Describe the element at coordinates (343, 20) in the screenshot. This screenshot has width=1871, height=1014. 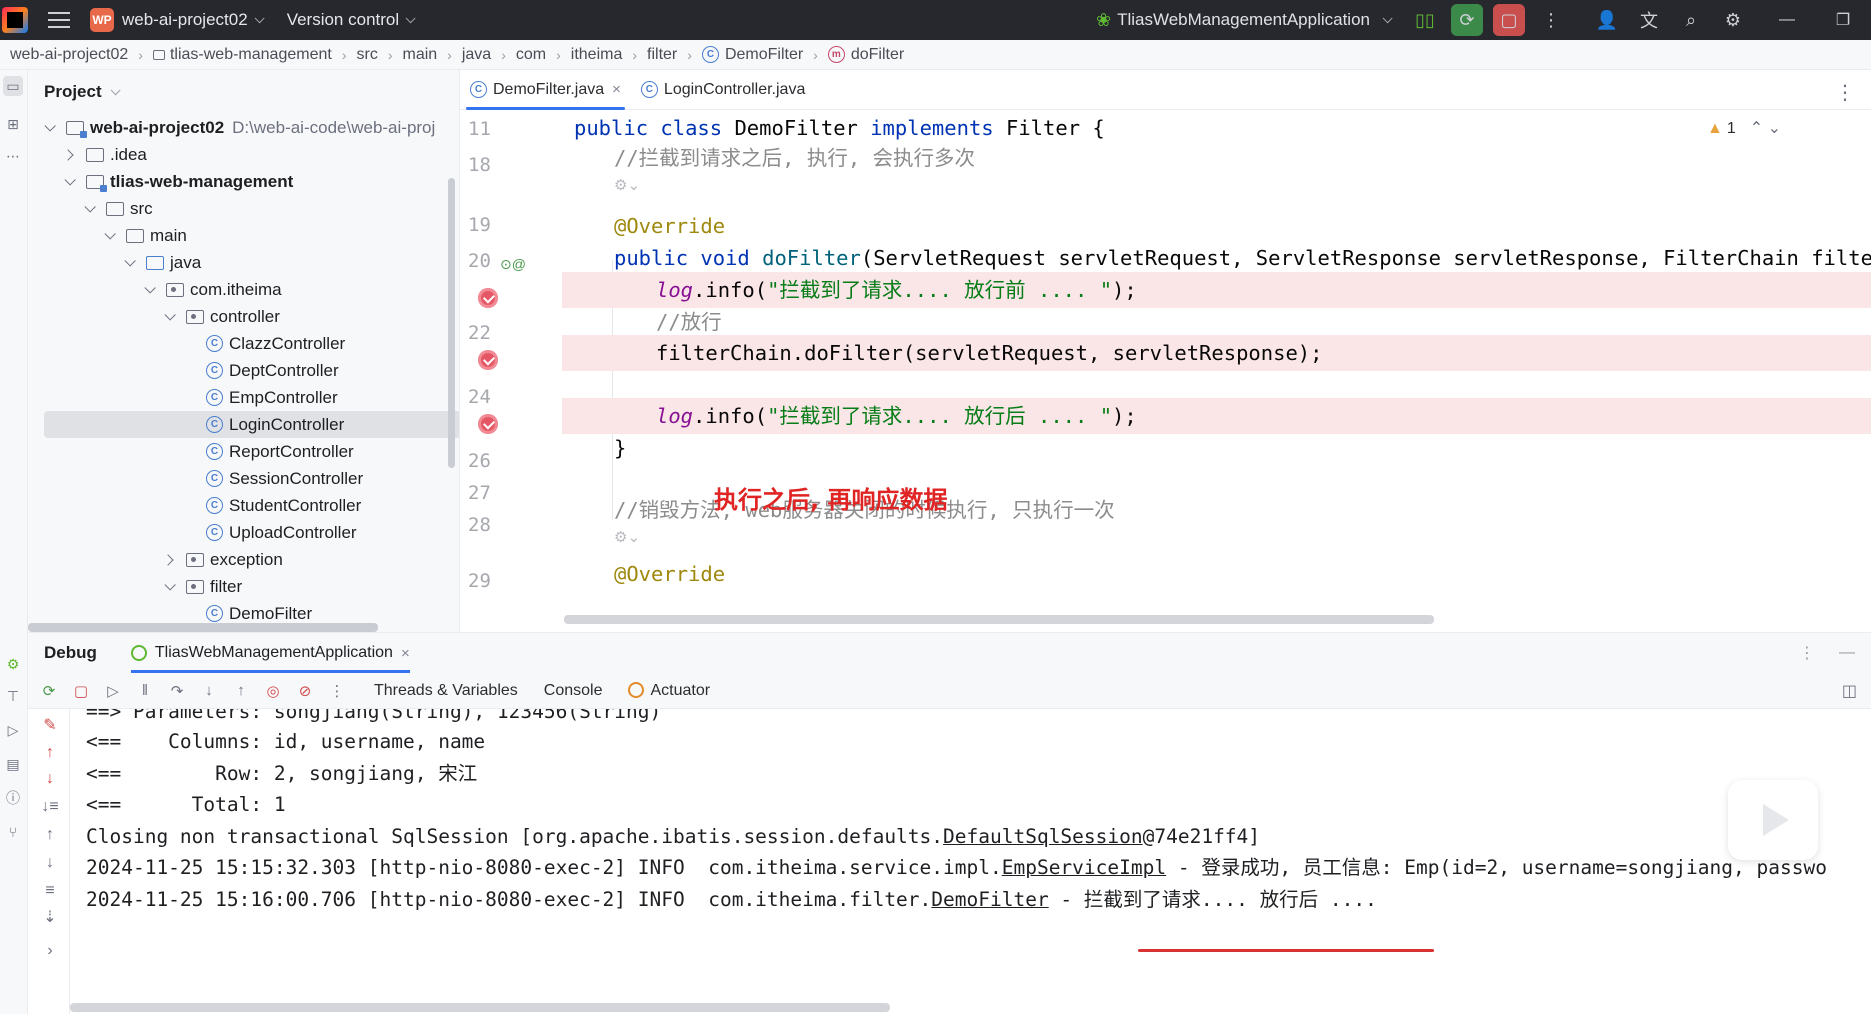
I see `version-control-menu: Version control` at that location.